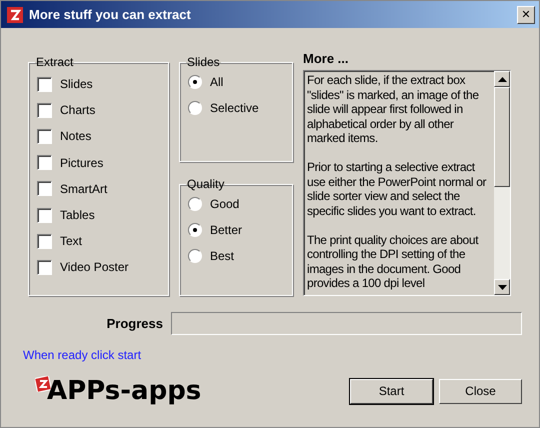 This screenshot has height=428, width=540. What do you see at coordinates (397, 189) in the screenshot?
I see `info-paragraph: Prior to starting a selective extract use either the PowerPoint normal or slide sorter view and select the specific slides you want to extract.` at bounding box center [397, 189].